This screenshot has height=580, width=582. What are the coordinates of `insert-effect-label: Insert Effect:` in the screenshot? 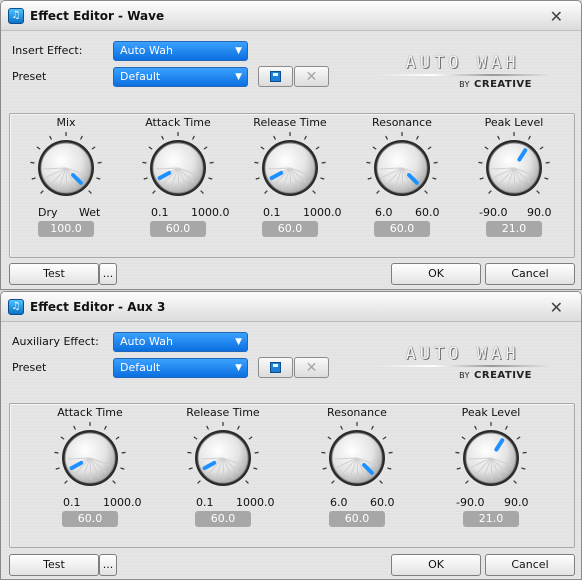 It's located at (47, 50).